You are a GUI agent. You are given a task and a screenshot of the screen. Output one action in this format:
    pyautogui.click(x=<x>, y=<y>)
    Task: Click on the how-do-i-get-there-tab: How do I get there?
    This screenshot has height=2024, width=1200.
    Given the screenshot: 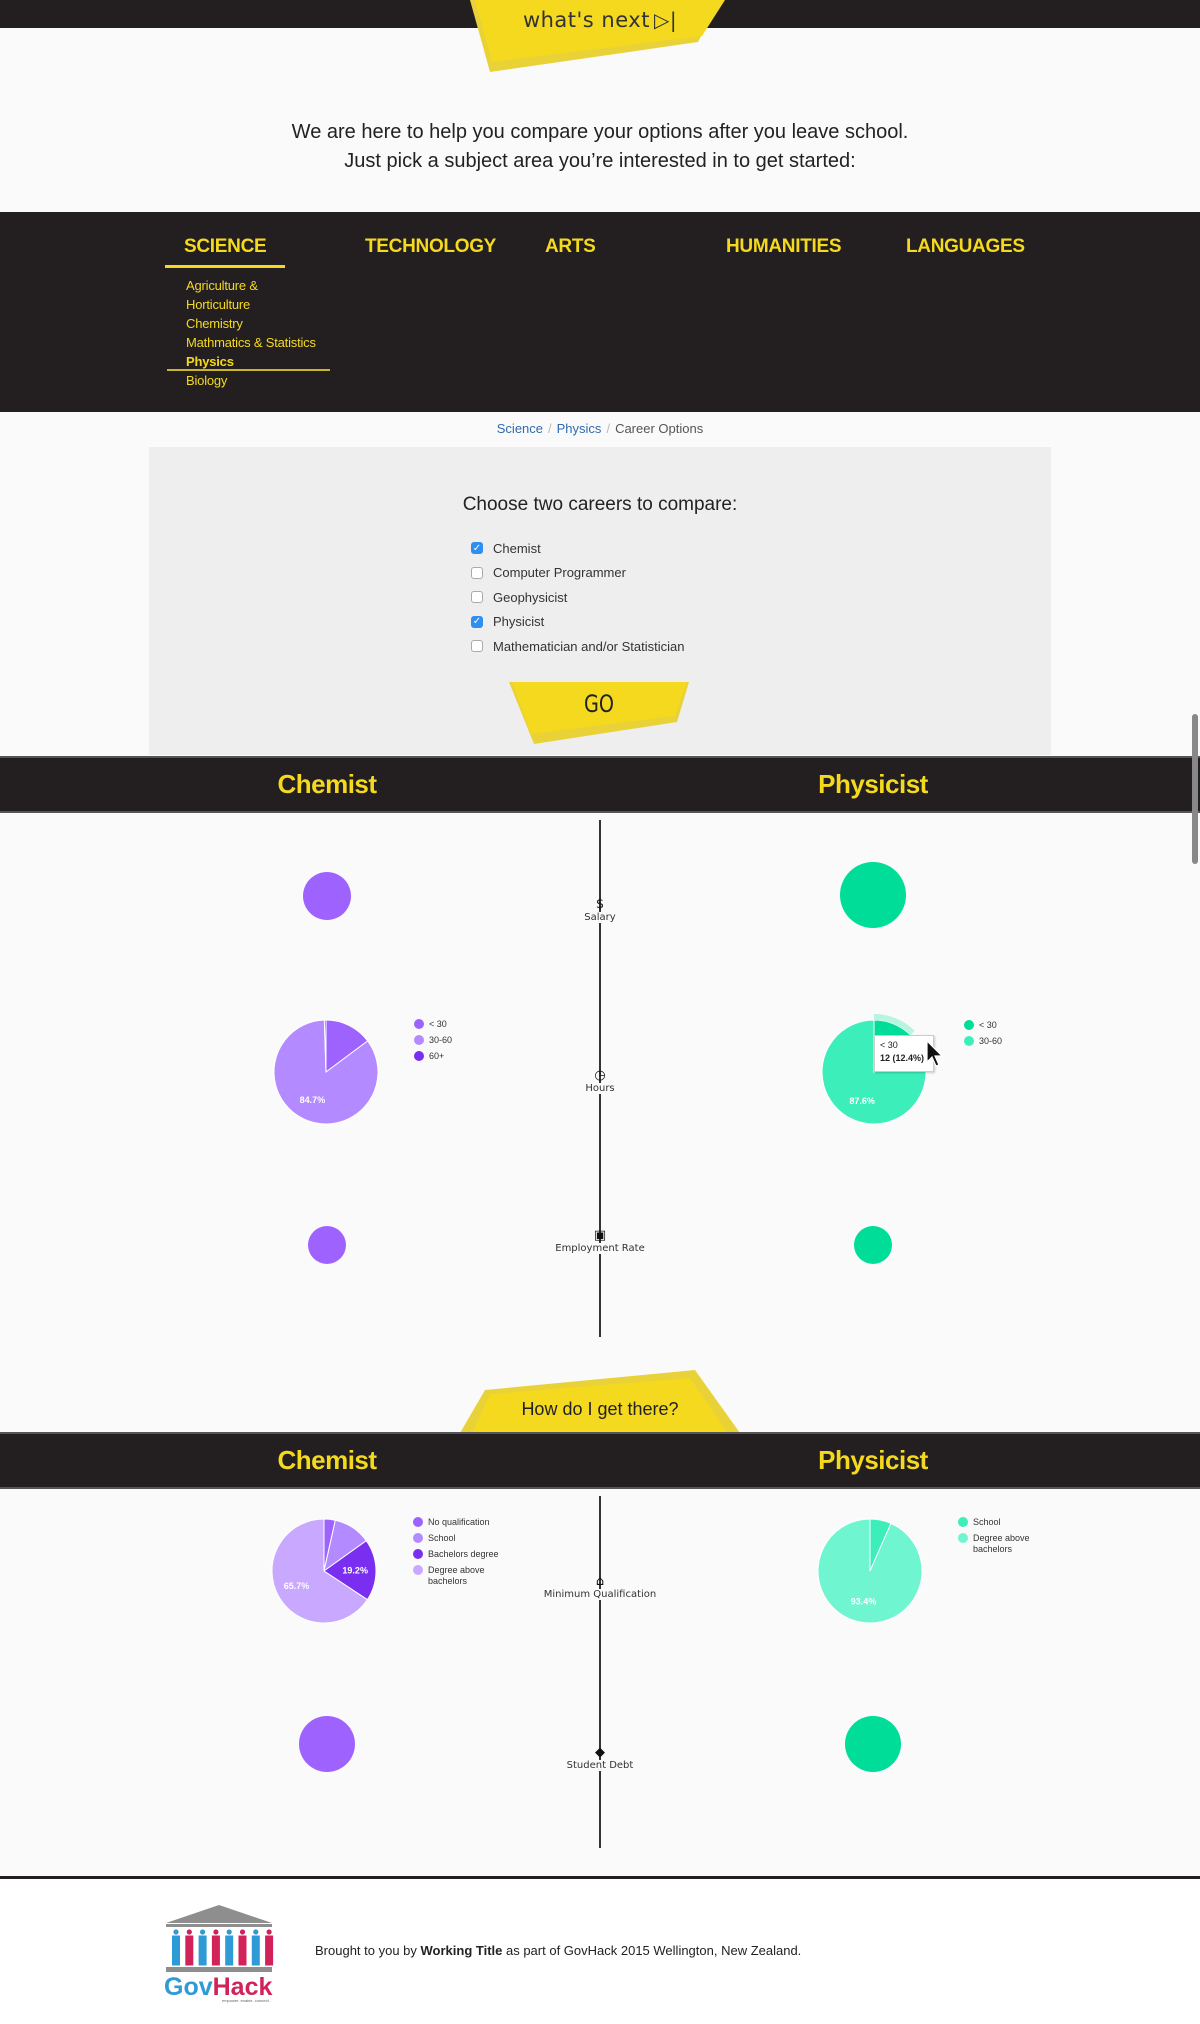 What is the action you would take?
    pyautogui.click(x=600, y=1400)
    